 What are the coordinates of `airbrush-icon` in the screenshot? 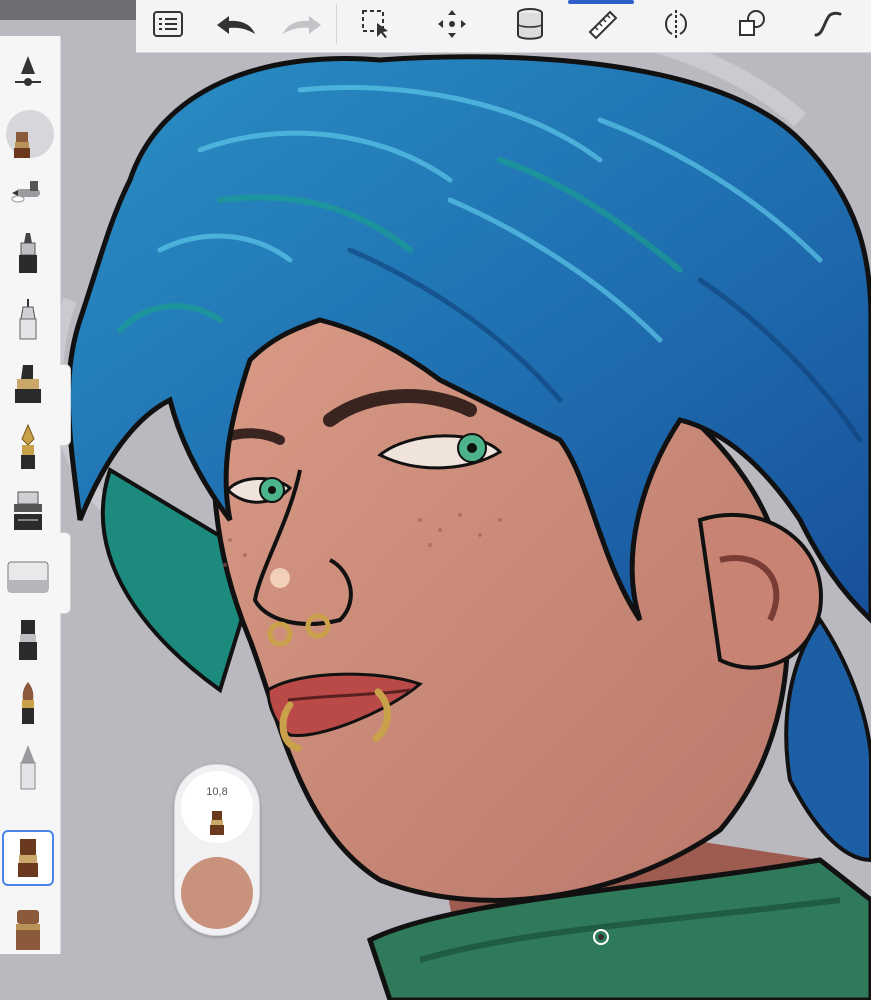 It's located at (25, 192).